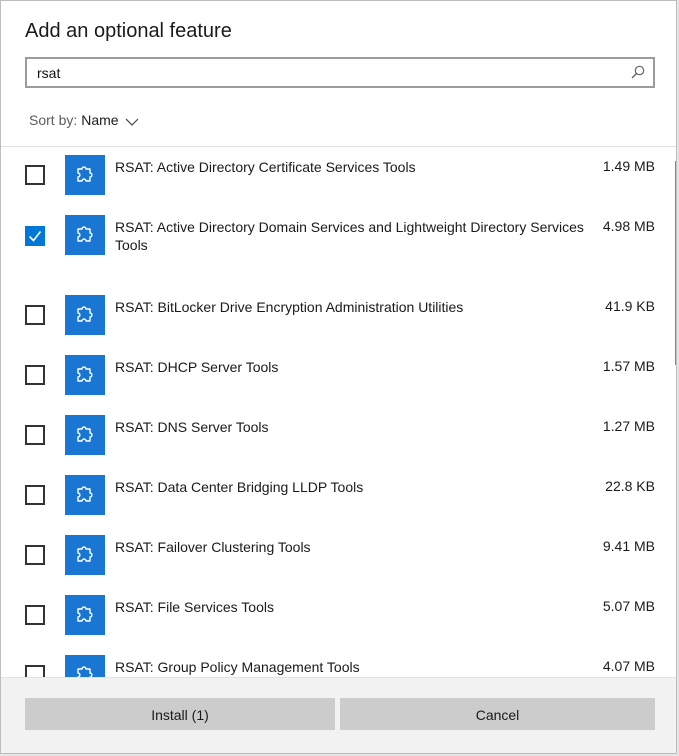 This screenshot has height=756, width=679. What do you see at coordinates (675, 263) in the screenshot?
I see `scrollbar-thumb` at bounding box center [675, 263].